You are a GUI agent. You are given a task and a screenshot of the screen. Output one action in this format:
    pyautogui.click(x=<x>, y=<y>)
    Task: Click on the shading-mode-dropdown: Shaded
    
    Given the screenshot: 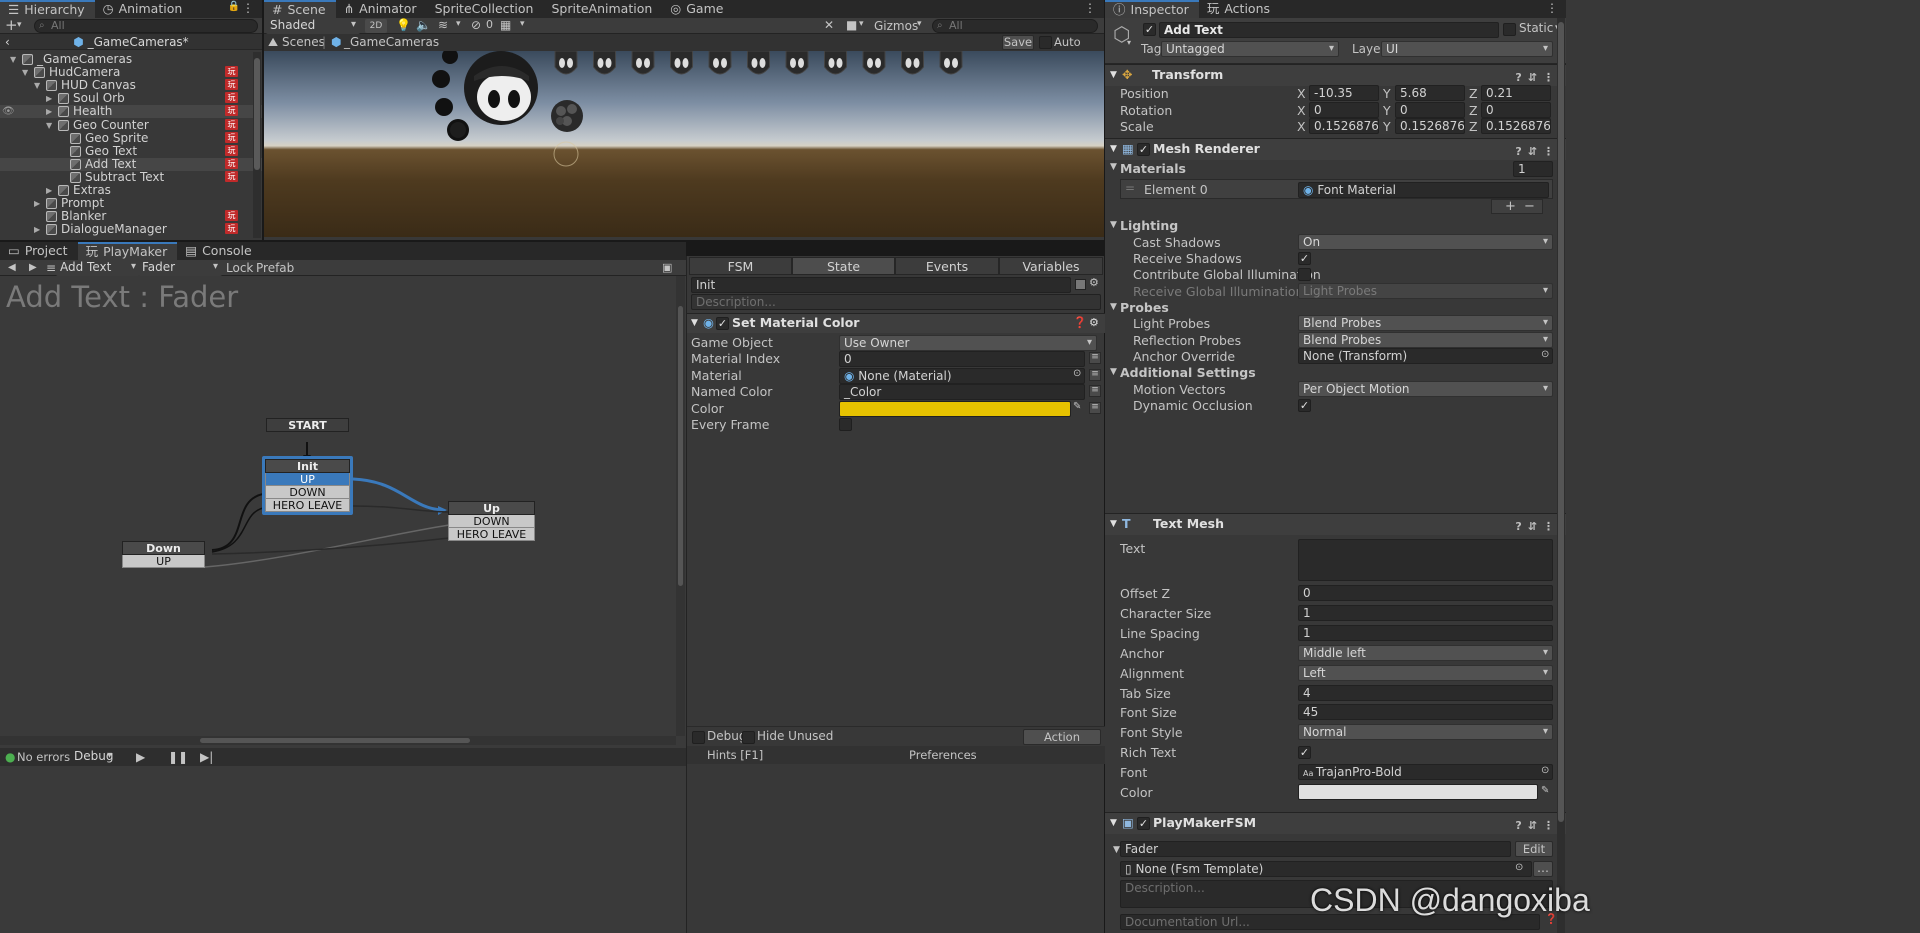 What is the action you would take?
    pyautogui.click(x=313, y=26)
    